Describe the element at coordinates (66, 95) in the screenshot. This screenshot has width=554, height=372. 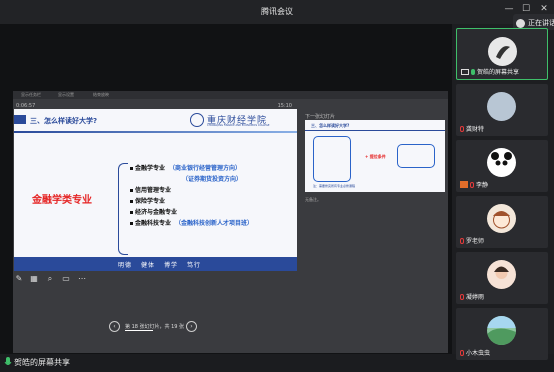
I see `toolbar-settings: 显示设置` at that location.